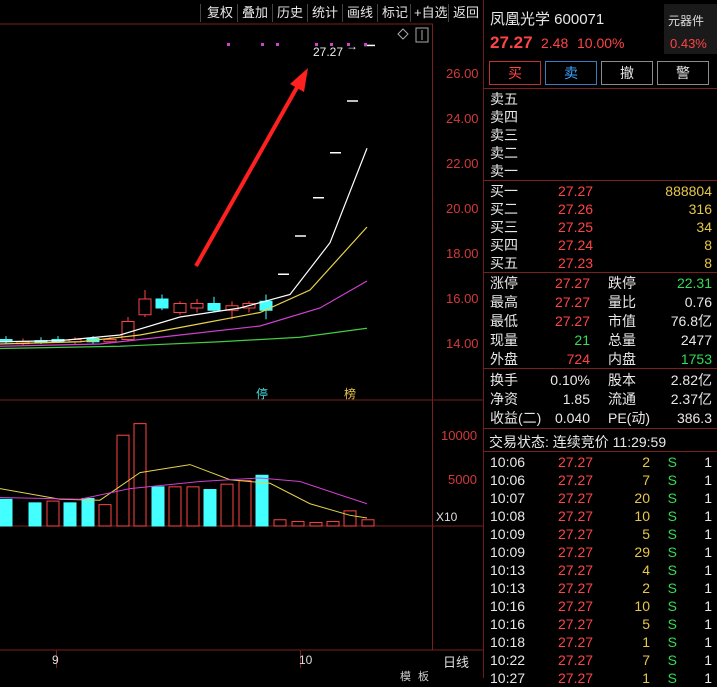 This screenshot has height=687, width=717. Describe the element at coordinates (571, 73) in the screenshot. I see `sell-button: 卖` at that location.